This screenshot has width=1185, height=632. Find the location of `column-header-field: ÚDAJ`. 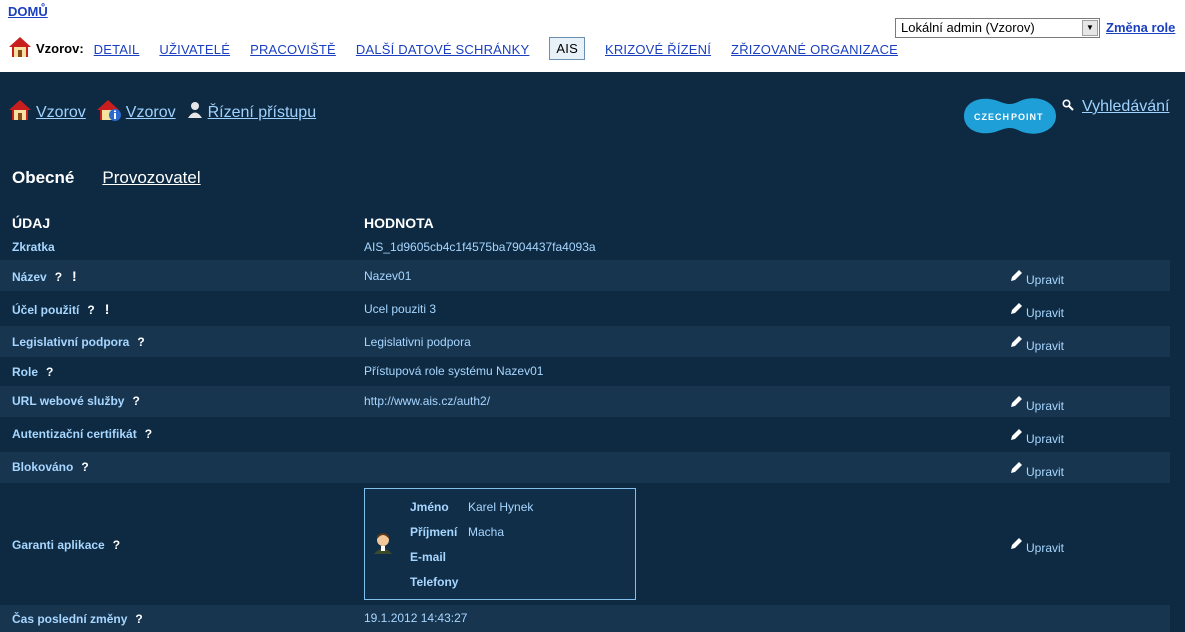

column-header-field: ÚDAJ is located at coordinates (31, 223).